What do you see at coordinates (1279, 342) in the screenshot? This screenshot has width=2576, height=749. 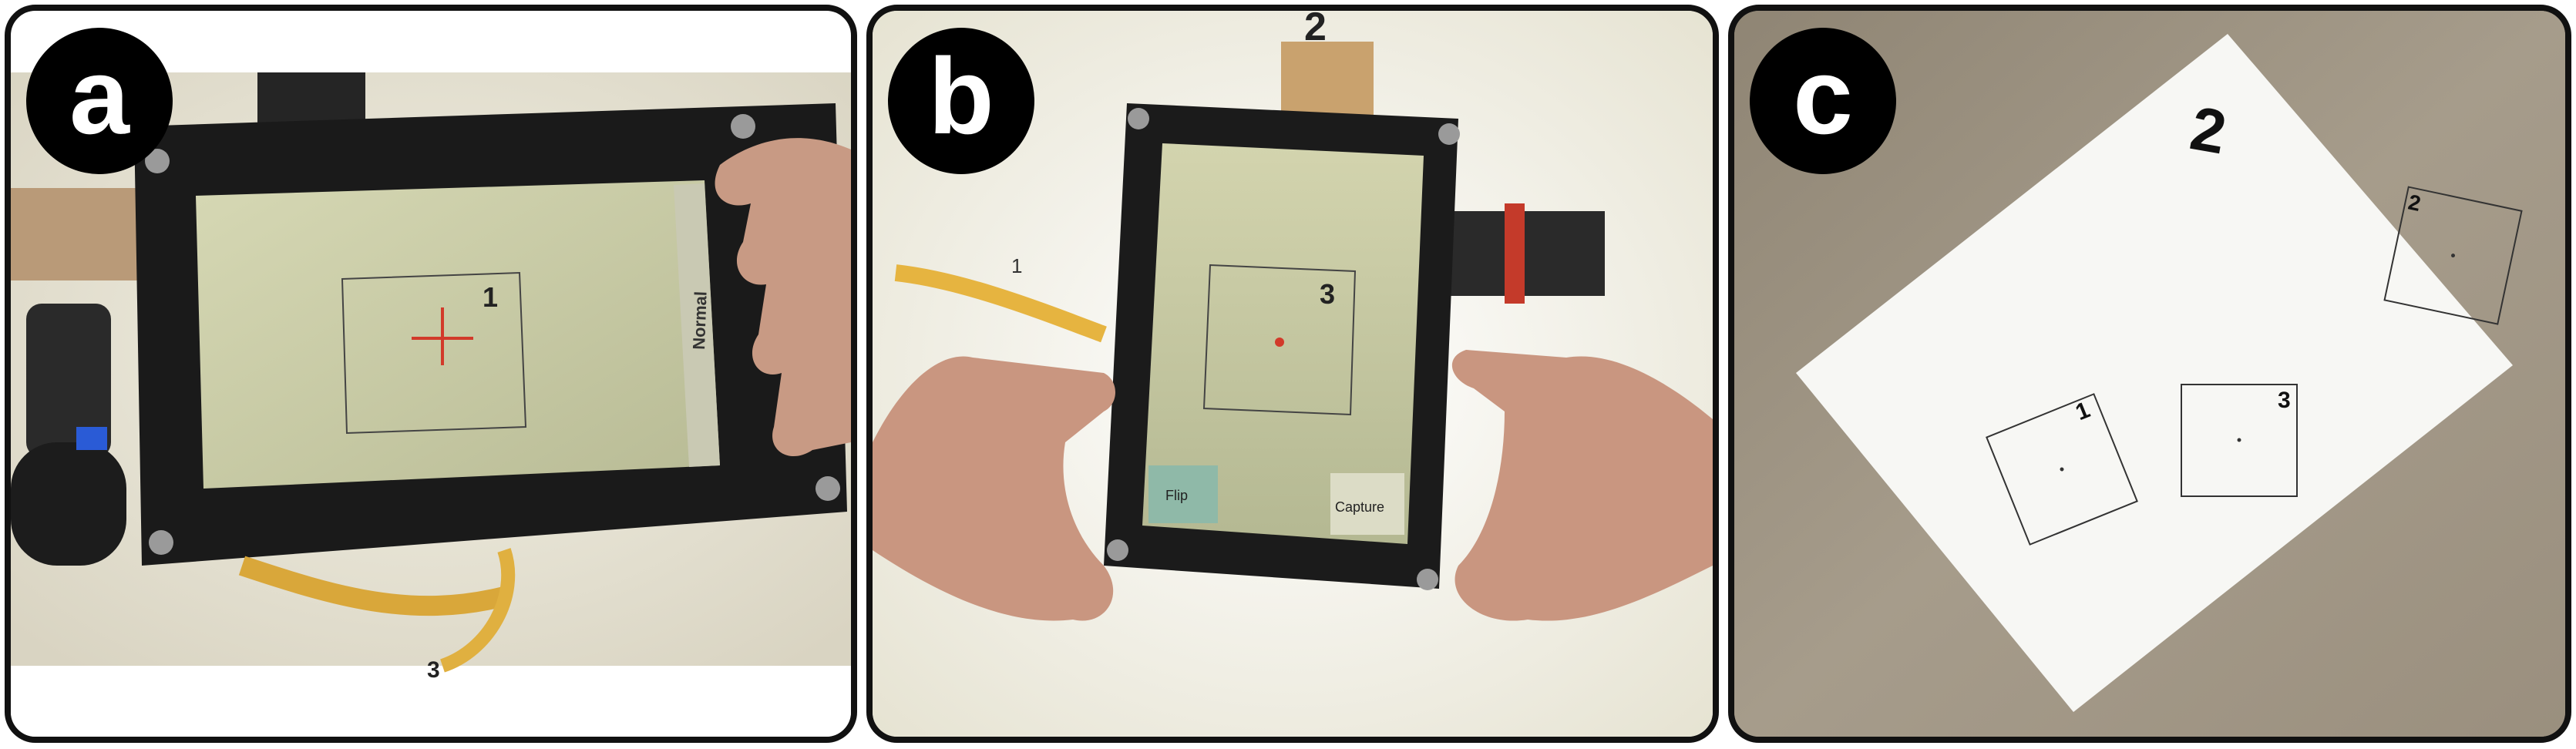 I see `target-dot` at bounding box center [1279, 342].